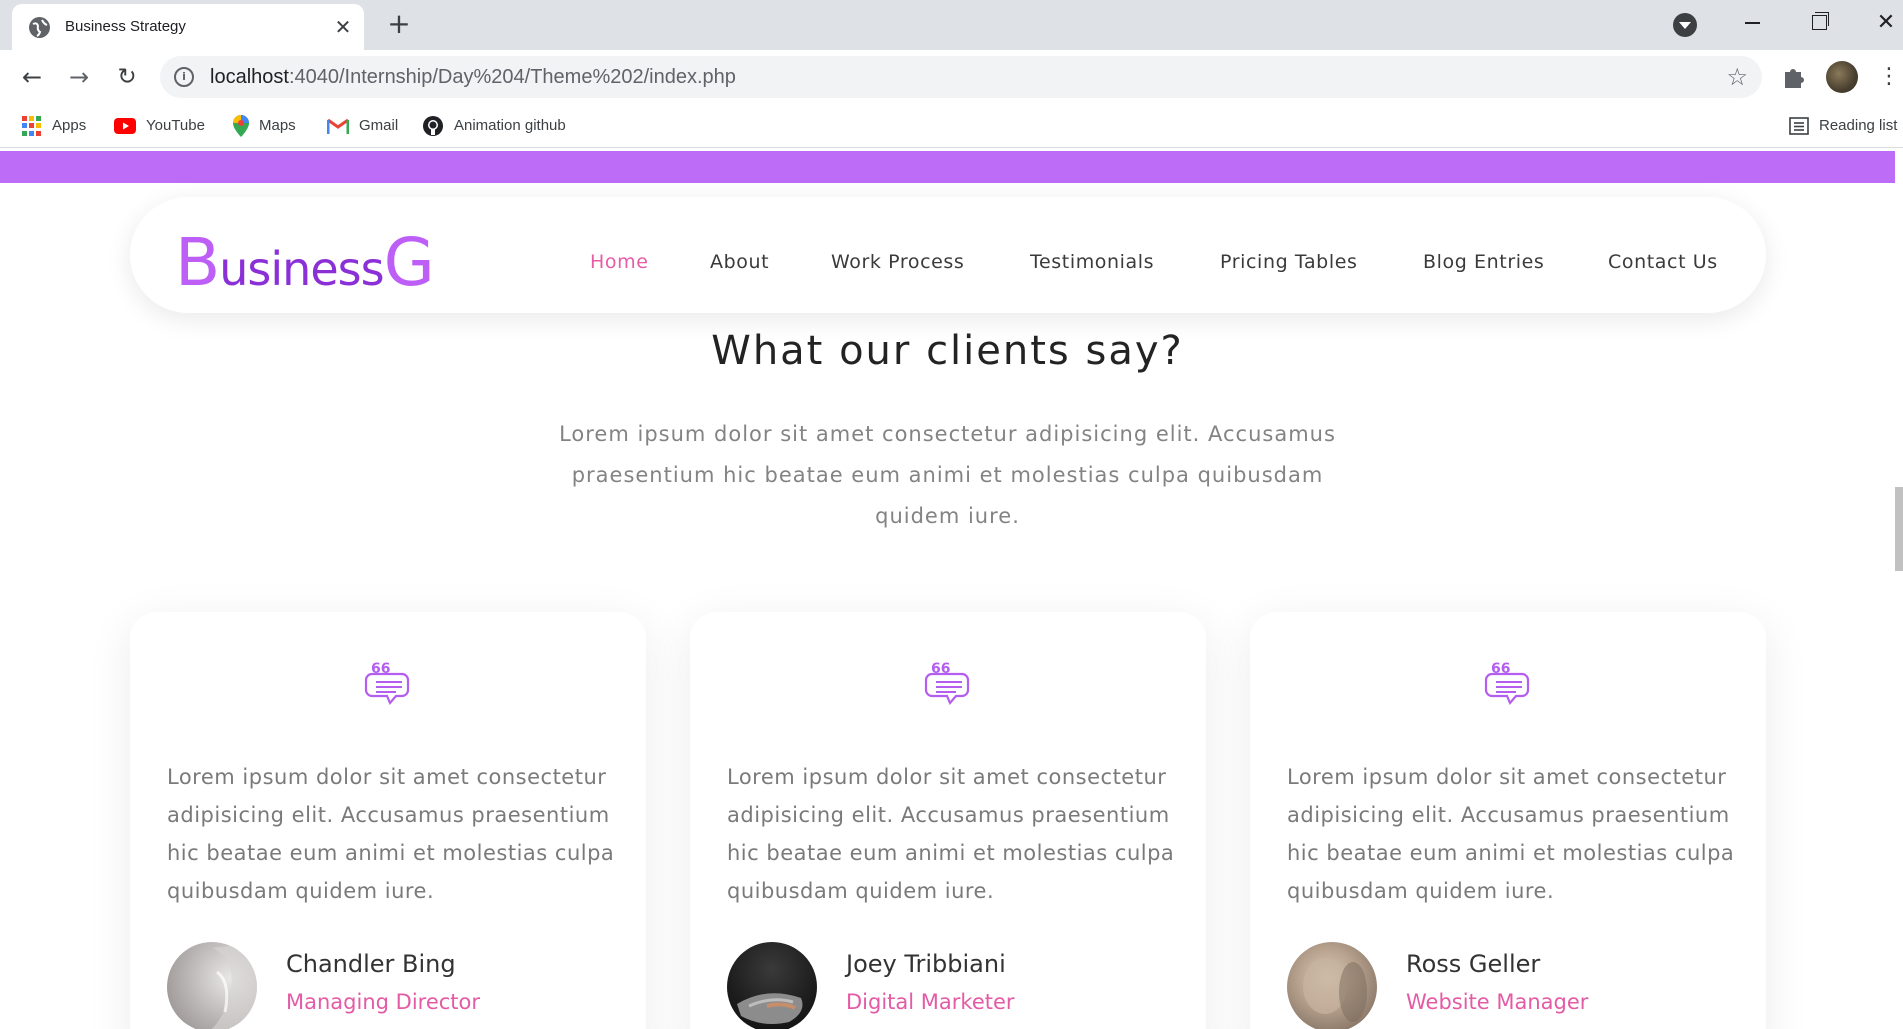 The width and height of the screenshot is (1903, 1029). What do you see at coordinates (399, 25) in the screenshot?
I see `new-tab-button: +` at bounding box center [399, 25].